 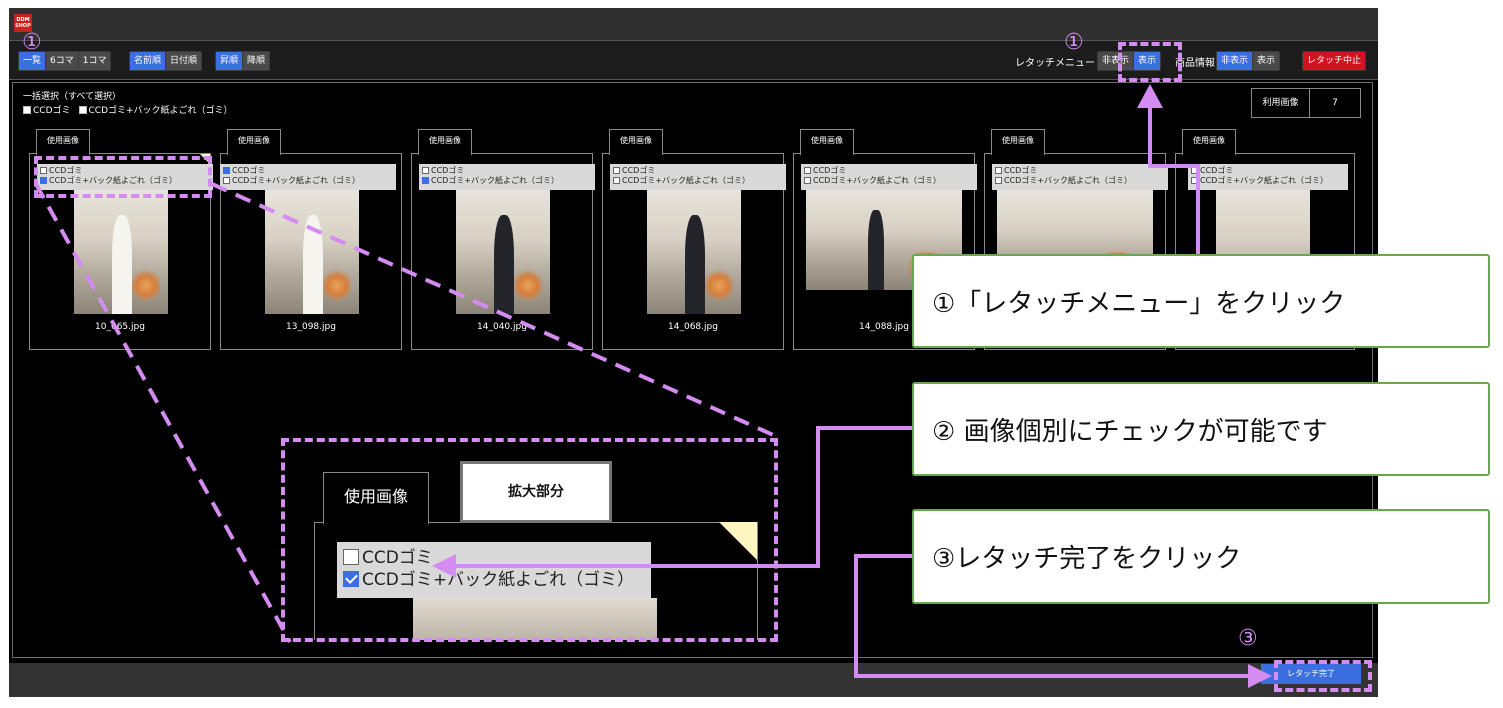 What do you see at coordinates (1150, 62) in the screenshot?
I see `highlight-retouch-menu-show` at bounding box center [1150, 62].